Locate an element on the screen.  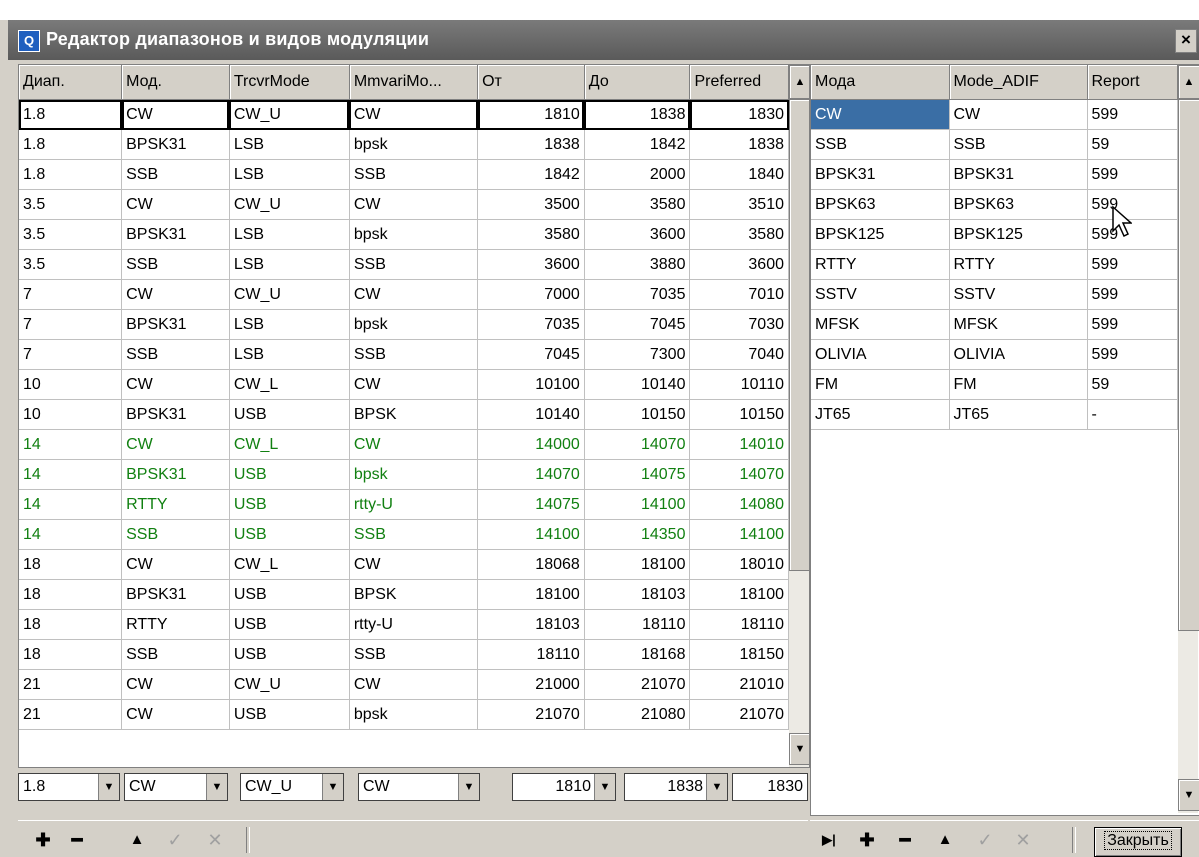
table-cell: 18100 is located at coordinates (739, 594).